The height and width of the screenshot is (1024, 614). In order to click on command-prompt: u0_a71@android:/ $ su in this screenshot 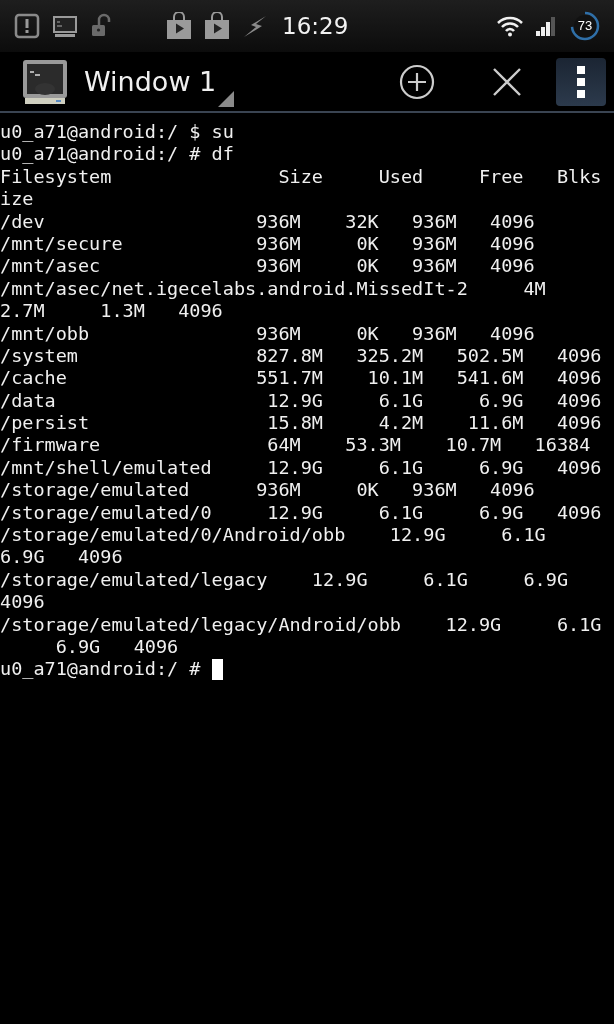, I will do `click(117, 132)`.